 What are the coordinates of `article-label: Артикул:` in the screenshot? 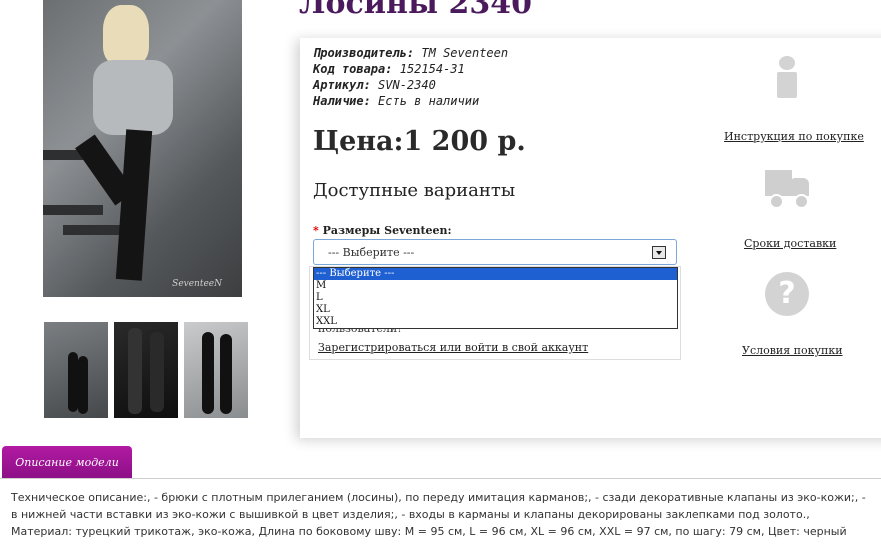 It's located at (342, 85).